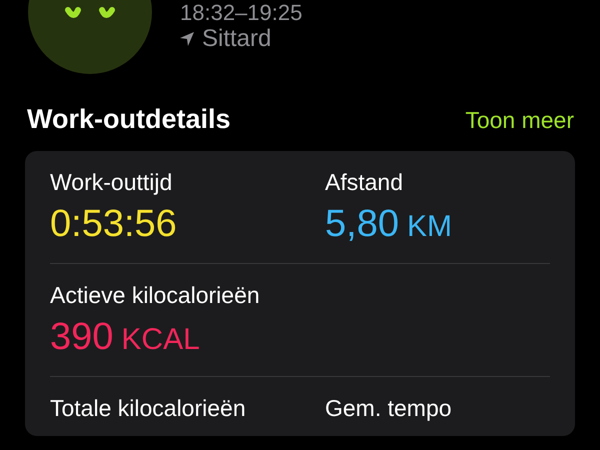  I want to click on metric-label: Totale kilocalorieën, so click(148, 408).